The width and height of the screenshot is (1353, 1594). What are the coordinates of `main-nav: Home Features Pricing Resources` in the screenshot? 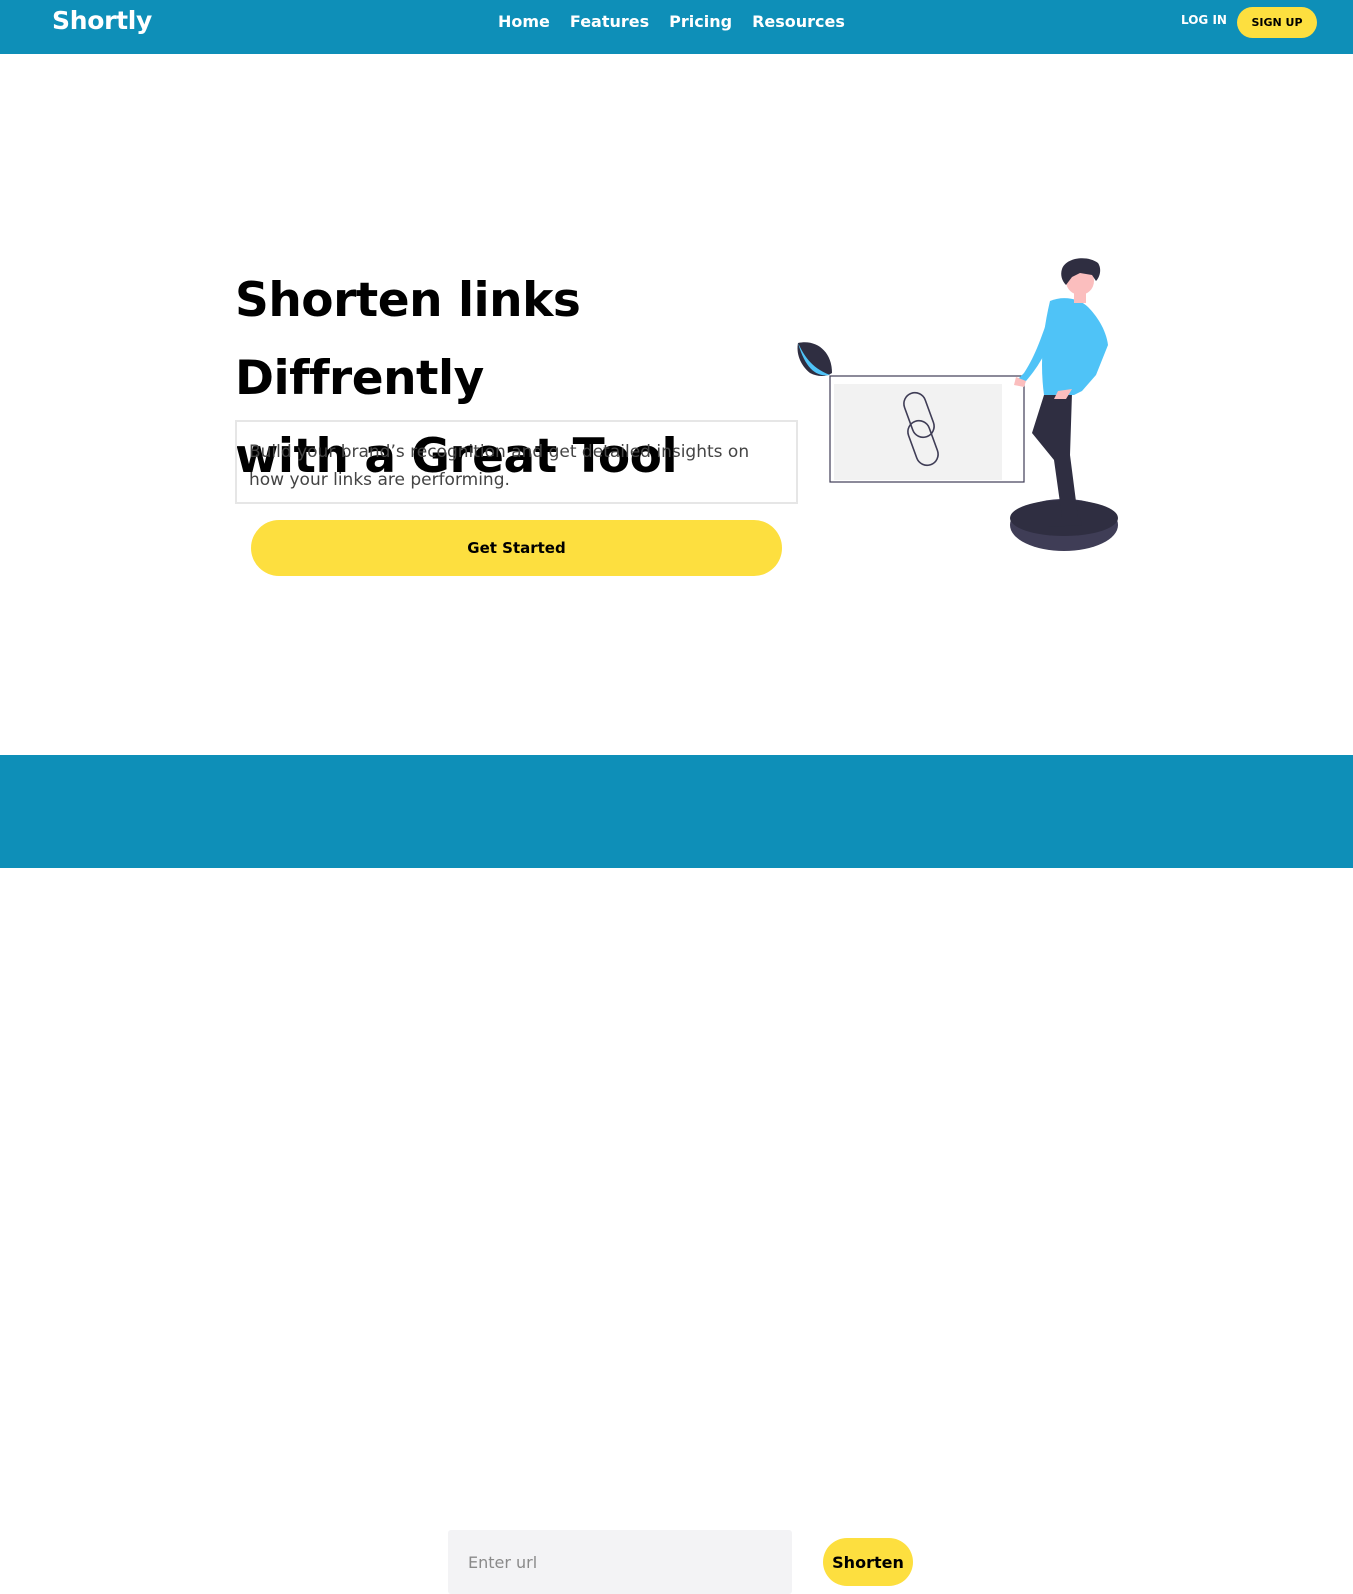 It's located at (671, 21).